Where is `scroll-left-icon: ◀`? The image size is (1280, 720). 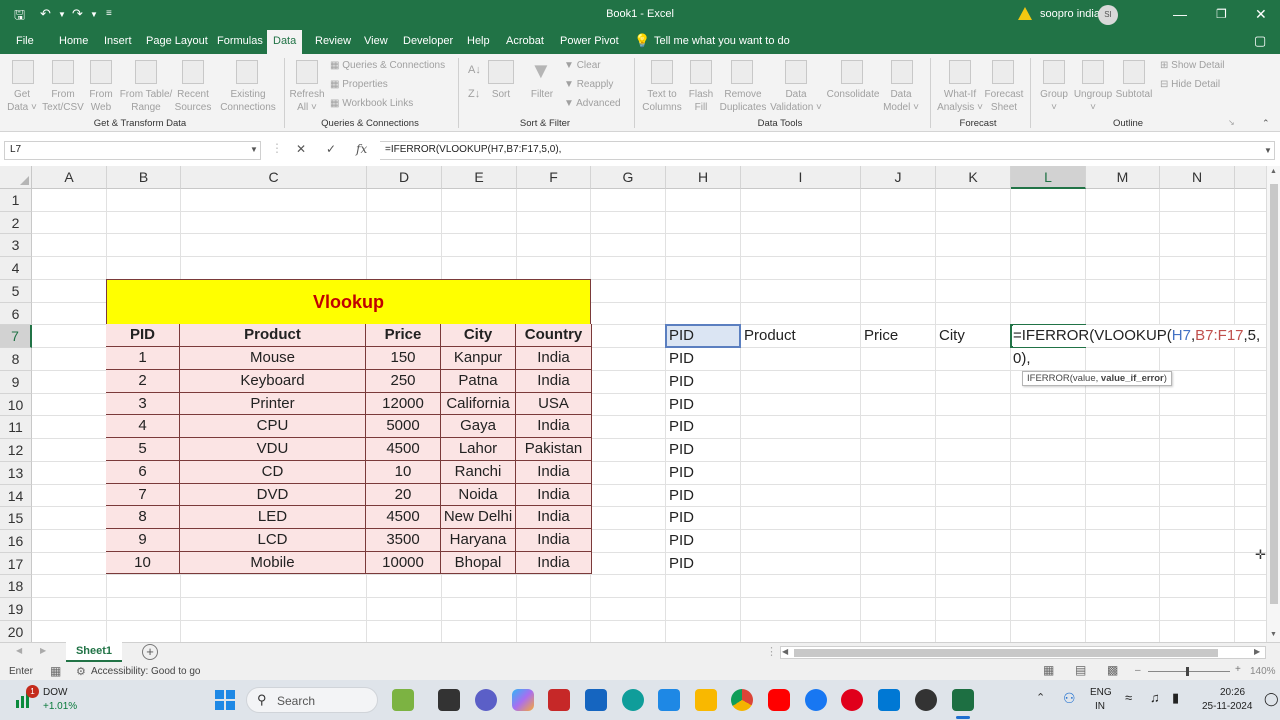 scroll-left-icon: ◀ is located at coordinates (785, 651).